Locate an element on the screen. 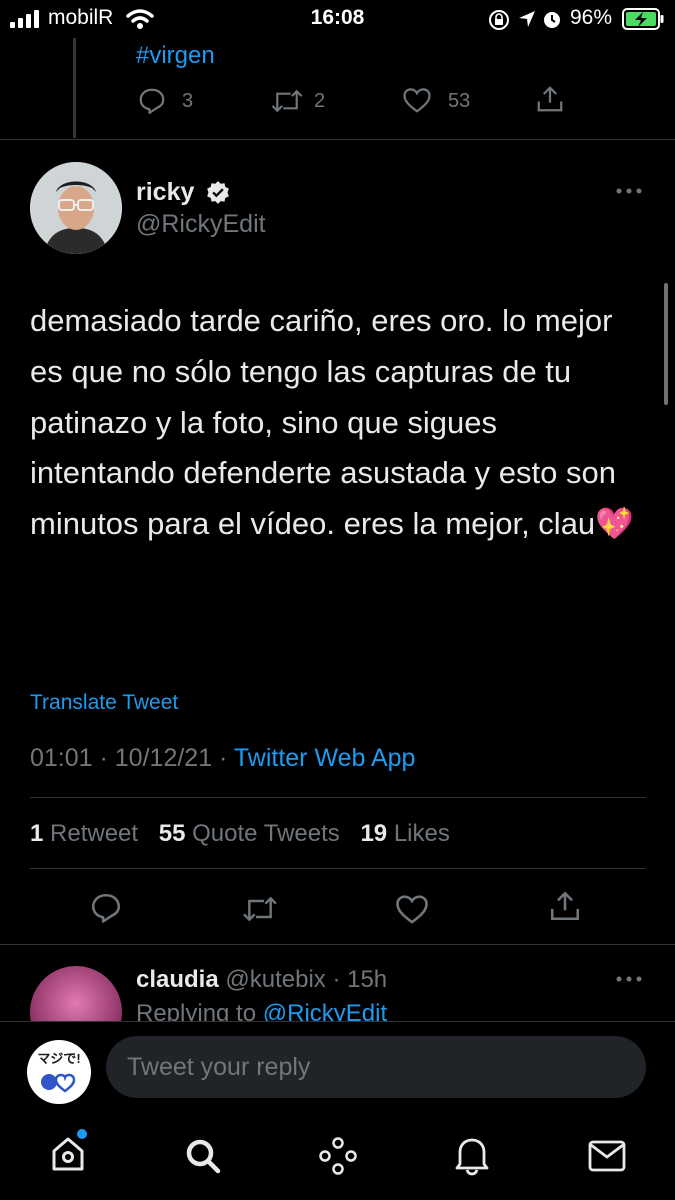  reply-count: 3 is located at coordinates (188, 101).